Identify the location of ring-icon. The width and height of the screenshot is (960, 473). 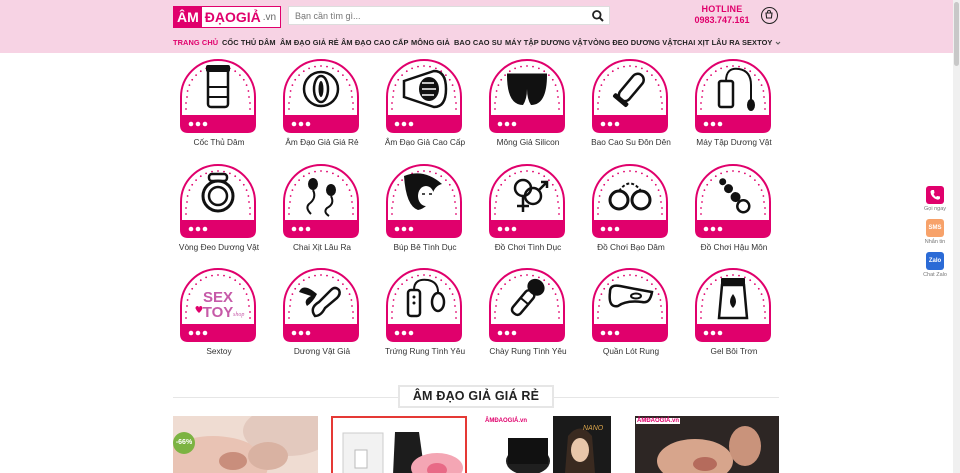
(218, 201).